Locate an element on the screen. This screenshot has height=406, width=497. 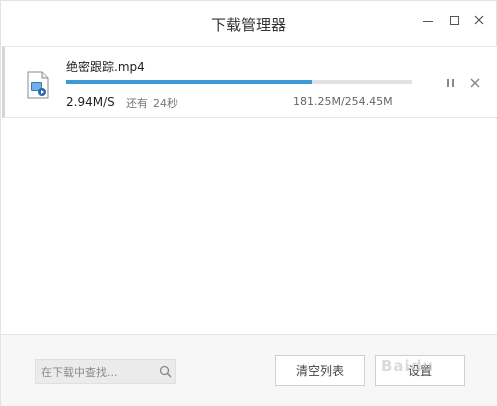
maximize-icon is located at coordinates (454, 20).